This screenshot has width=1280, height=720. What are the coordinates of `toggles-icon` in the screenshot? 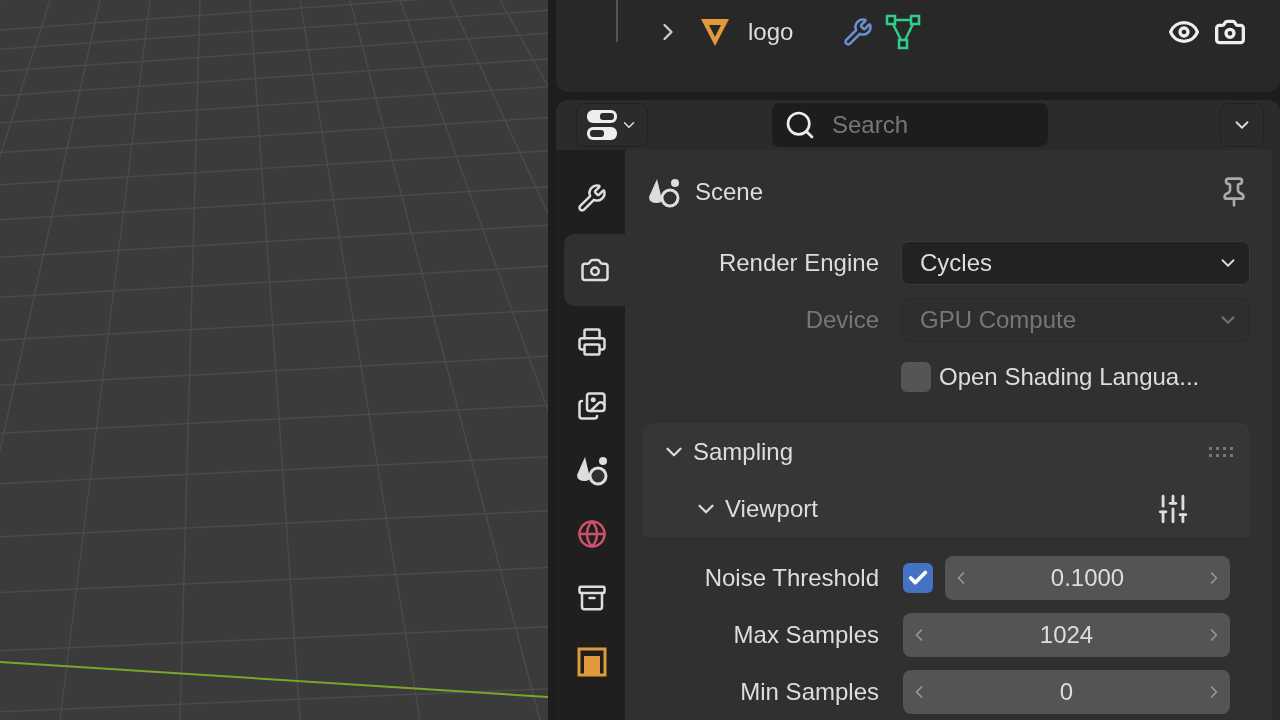 It's located at (602, 125).